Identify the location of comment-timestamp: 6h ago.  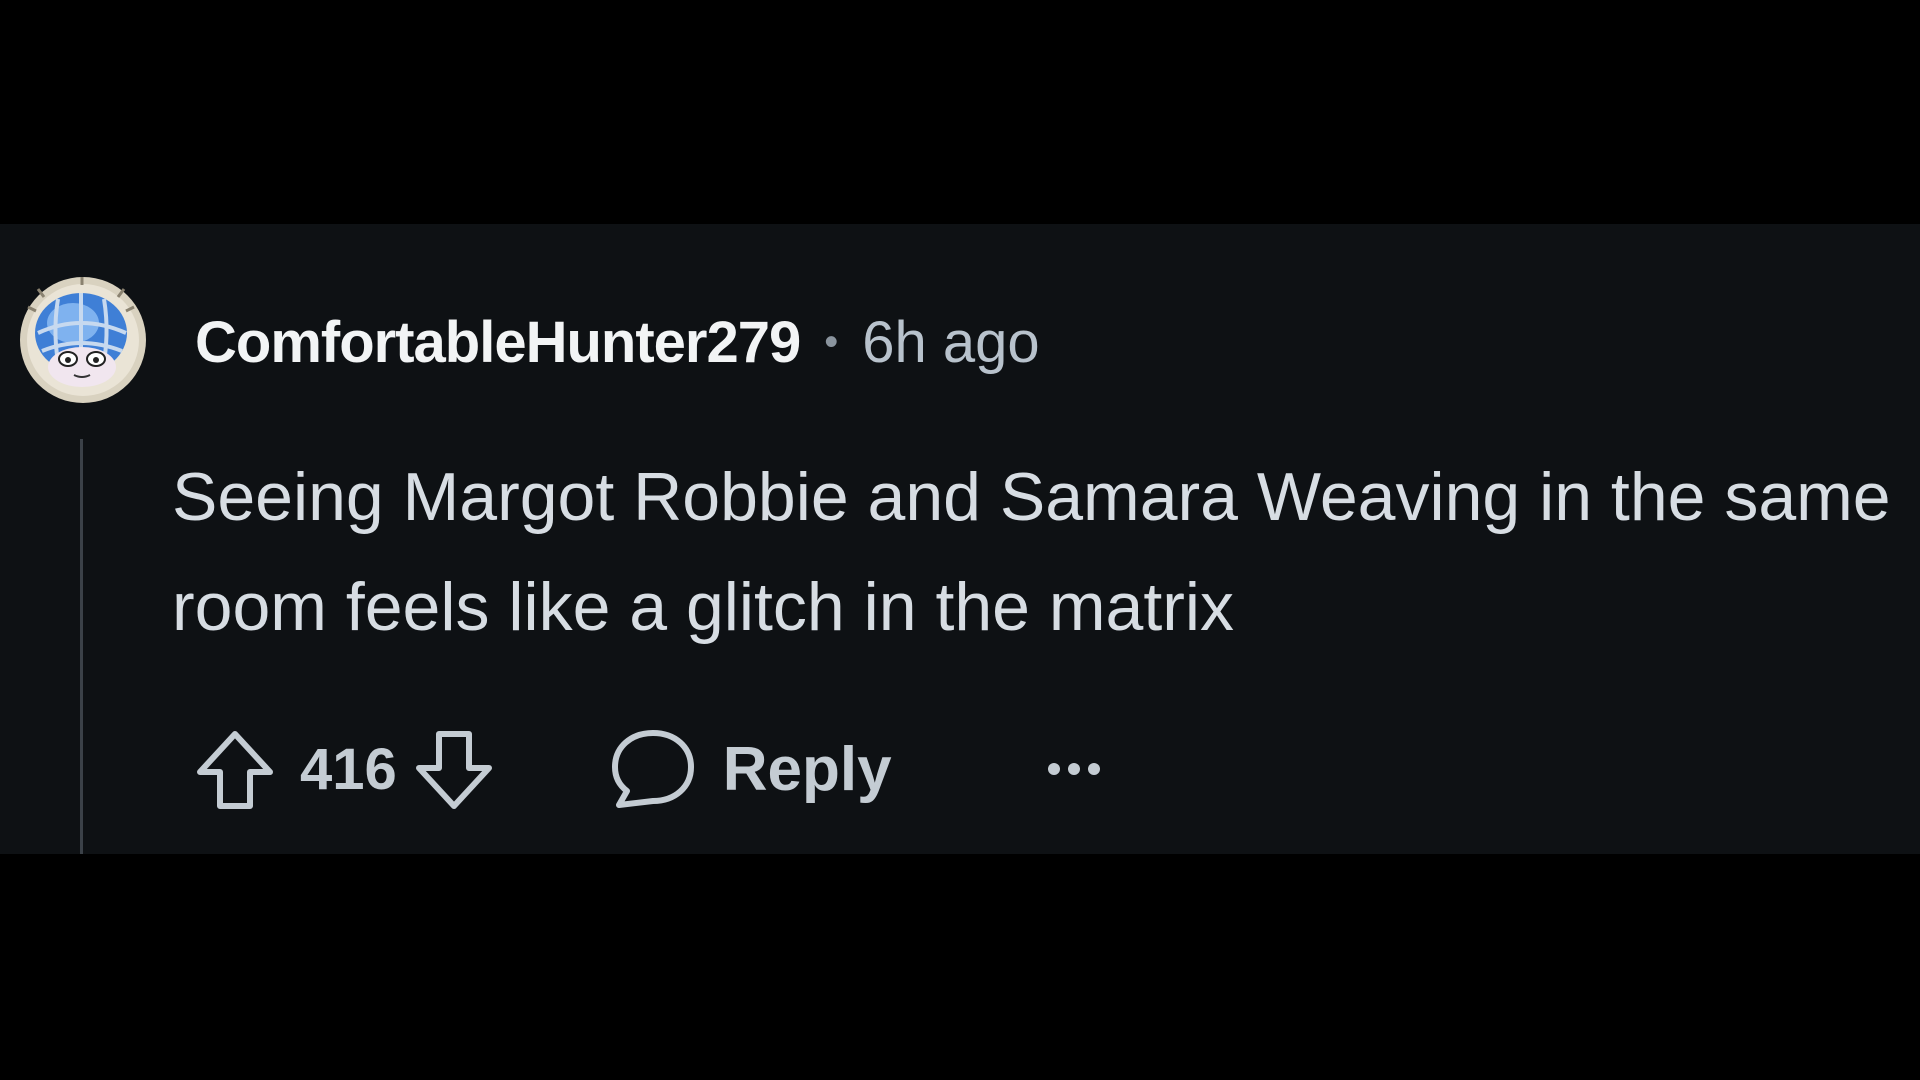
(950, 342).